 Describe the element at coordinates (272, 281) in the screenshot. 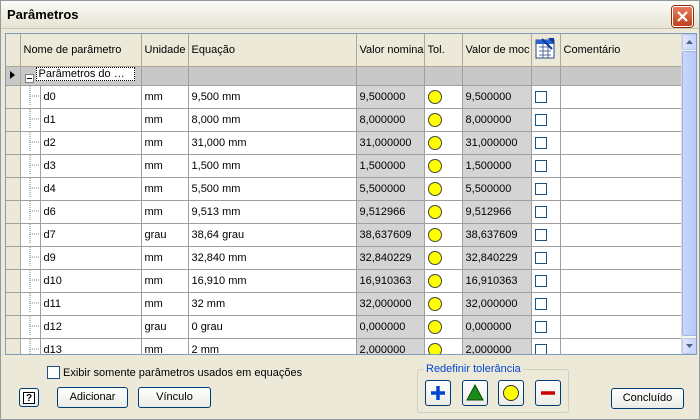

I see `equation-cell: 16,910 mm` at that location.